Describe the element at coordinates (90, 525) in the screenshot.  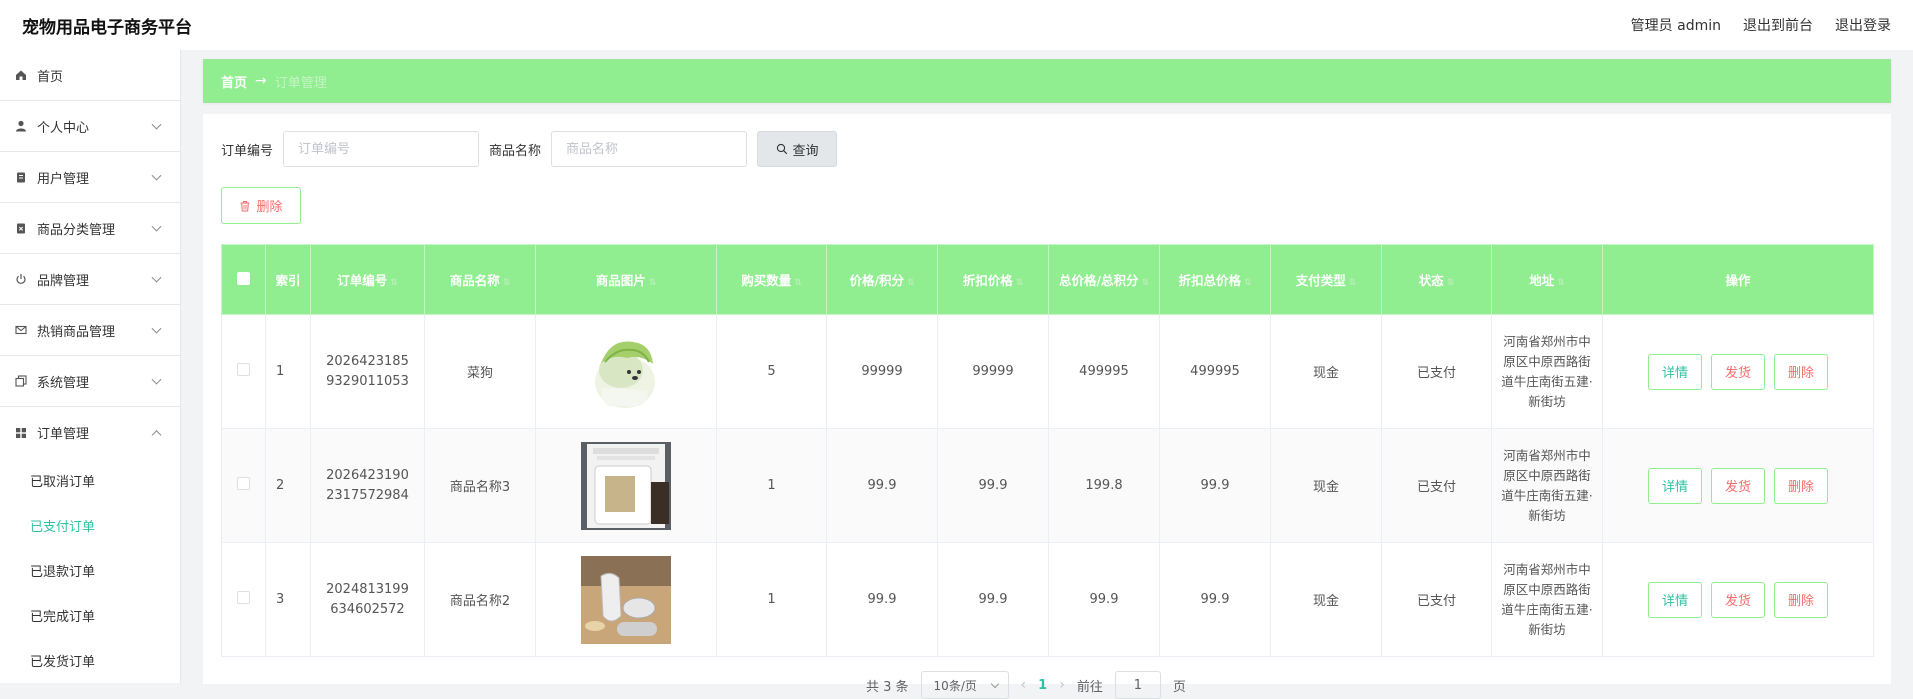
I see `sidebar-subitem-paid: 已支付订单` at that location.